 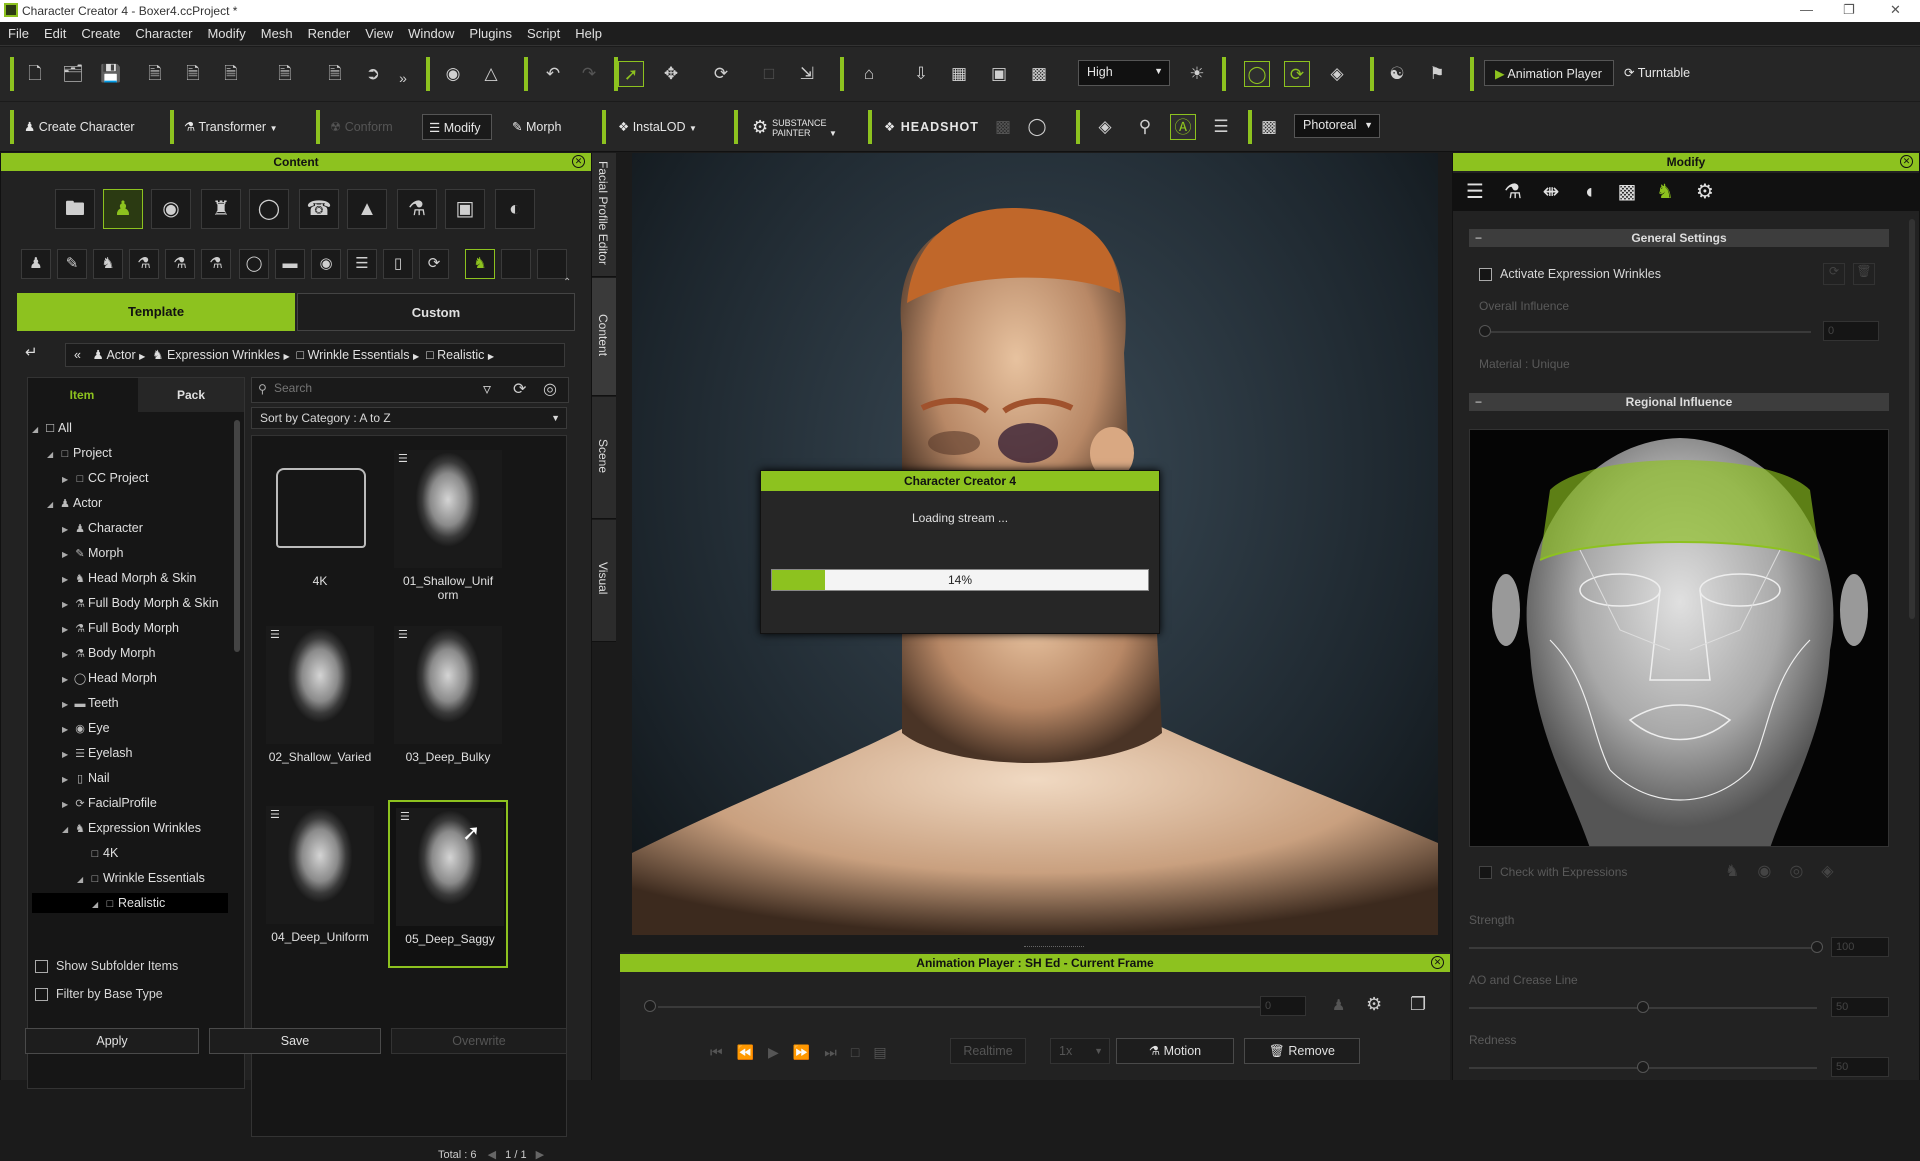 What do you see at coordinates (90, 478) in the screenshot?
I see `tree-item: ▶ □ CC Project` at bounding box center [90, 478].